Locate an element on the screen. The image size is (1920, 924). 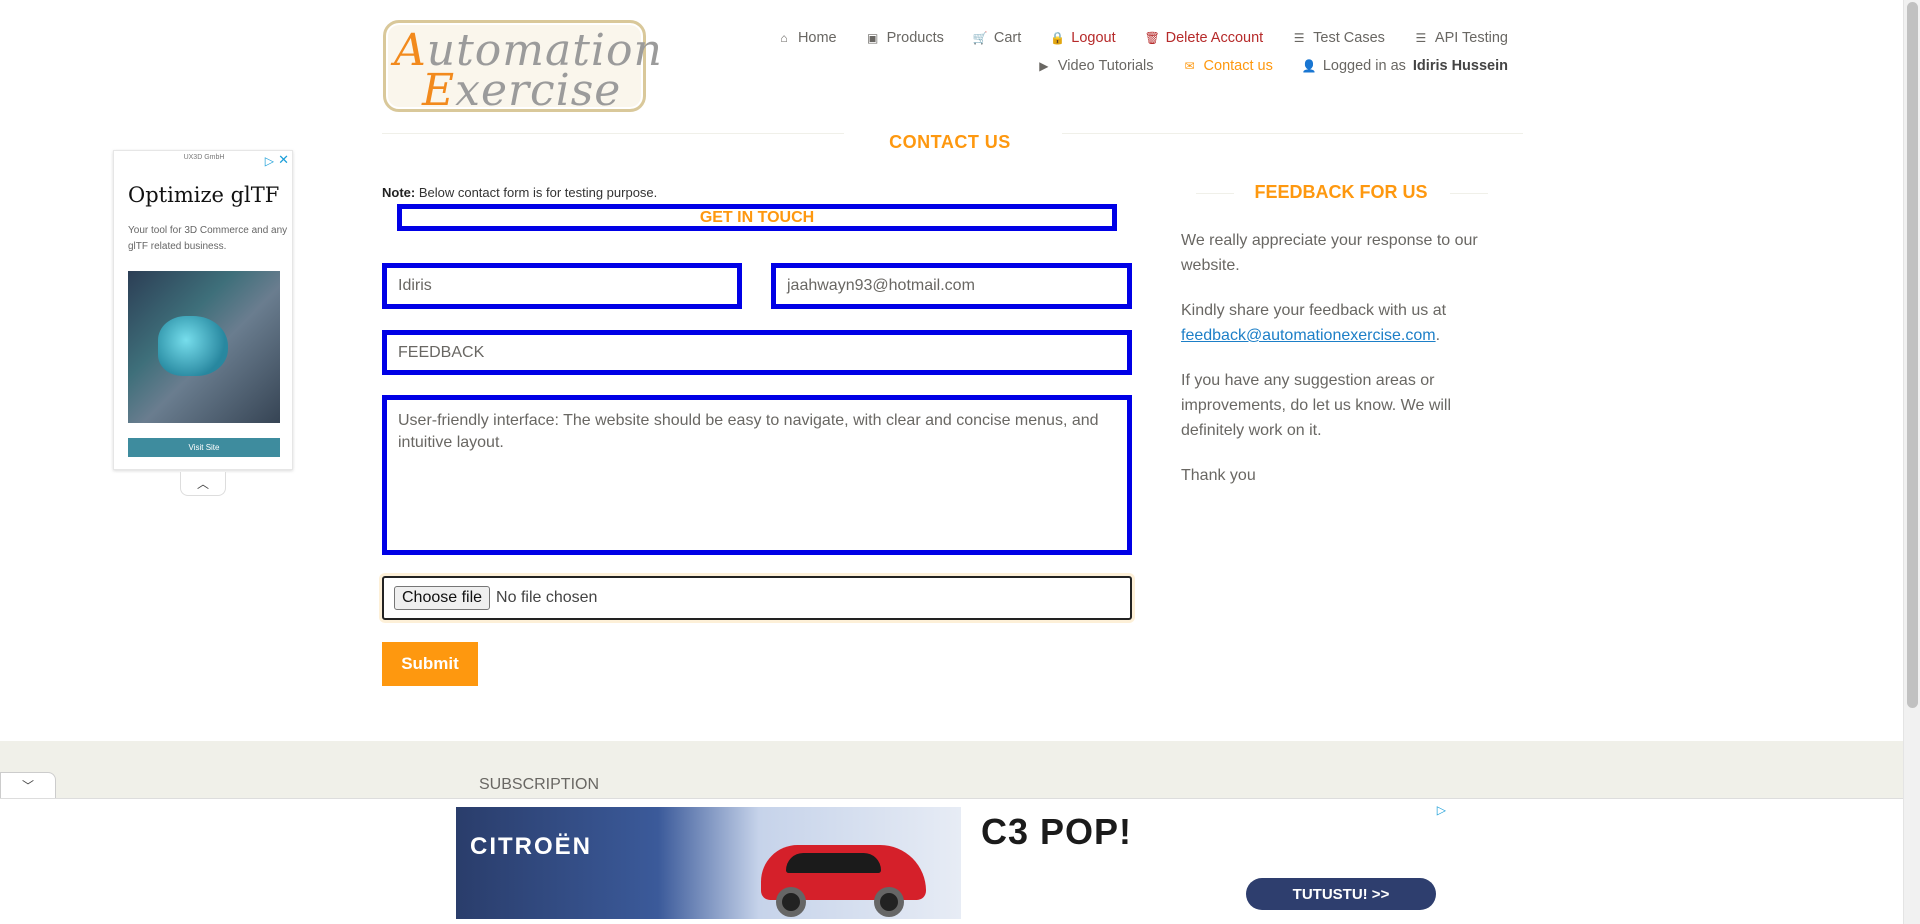
nav-video-tutorials: ▶ Video Tutorials is located at coordinates (1095, 66).